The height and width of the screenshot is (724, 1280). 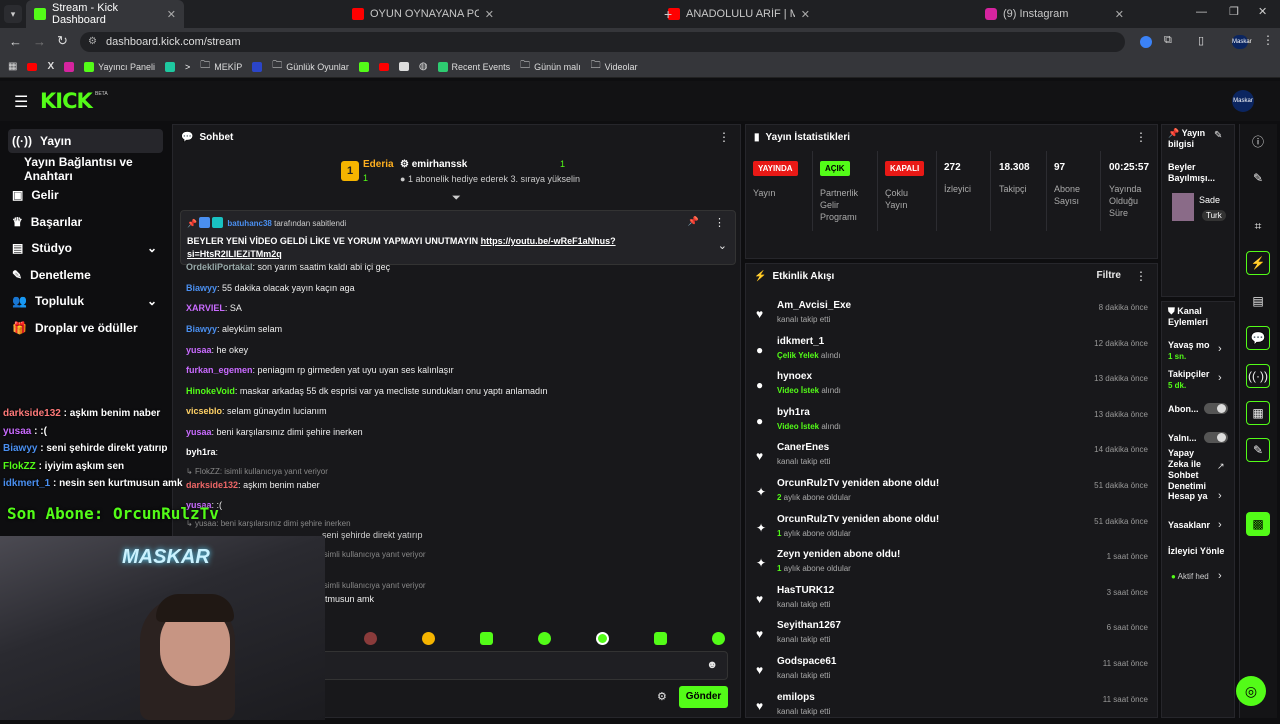 I want to click on globe-bookmark-icon: ◍, so click(x=423, y=66).